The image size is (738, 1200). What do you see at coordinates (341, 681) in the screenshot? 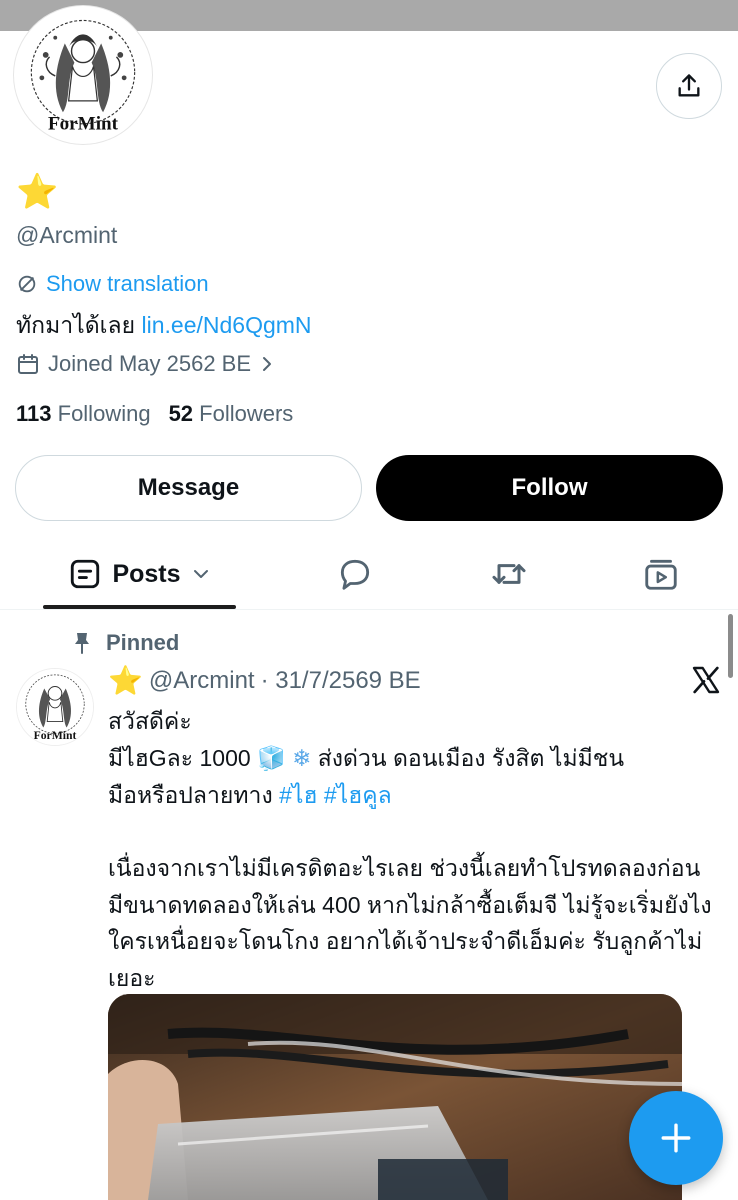
I see `post-date: · 31/7/2569 BE` at bounding box center [341, 681].